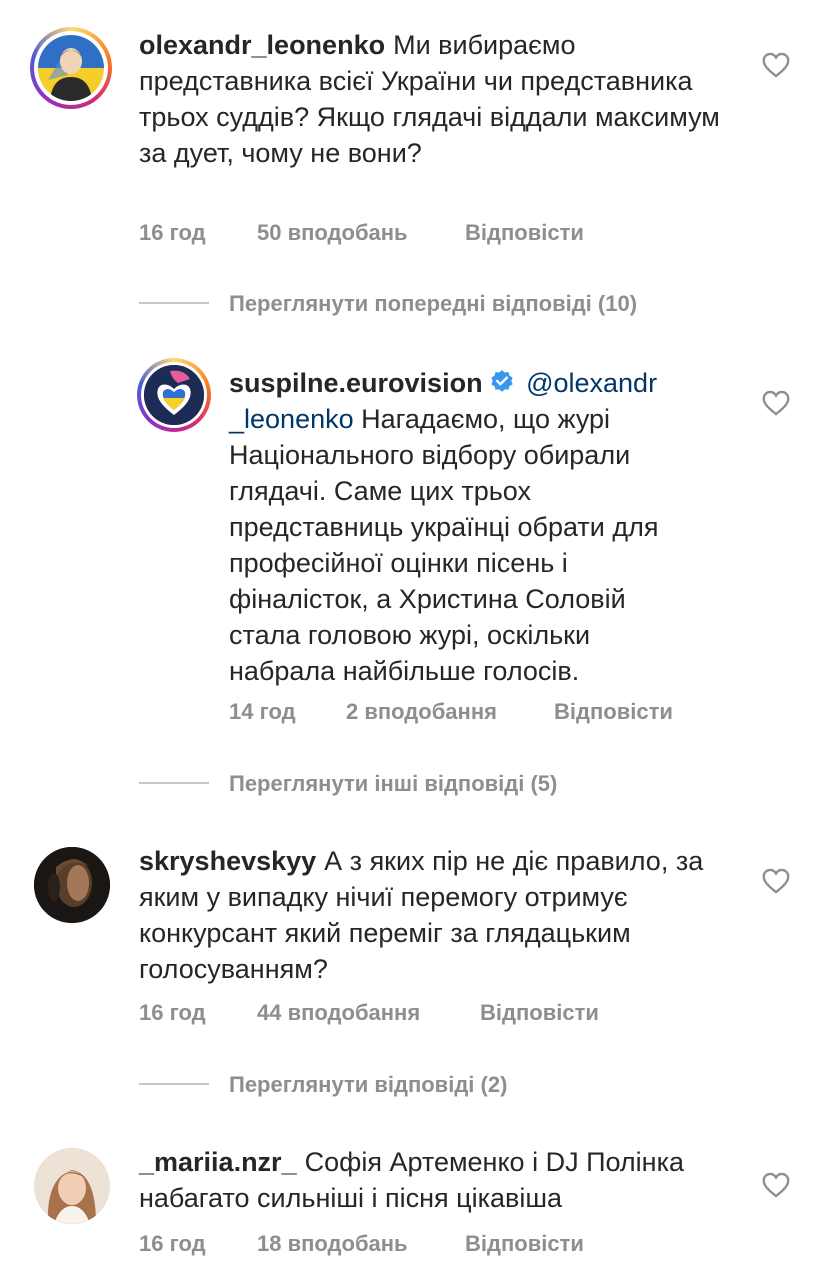  What do you see at coordinates (393, 784) in the screenshot?
I see `view-other-replies: Переглянути інші відповіді (5)` at bounding box center [393, 784].